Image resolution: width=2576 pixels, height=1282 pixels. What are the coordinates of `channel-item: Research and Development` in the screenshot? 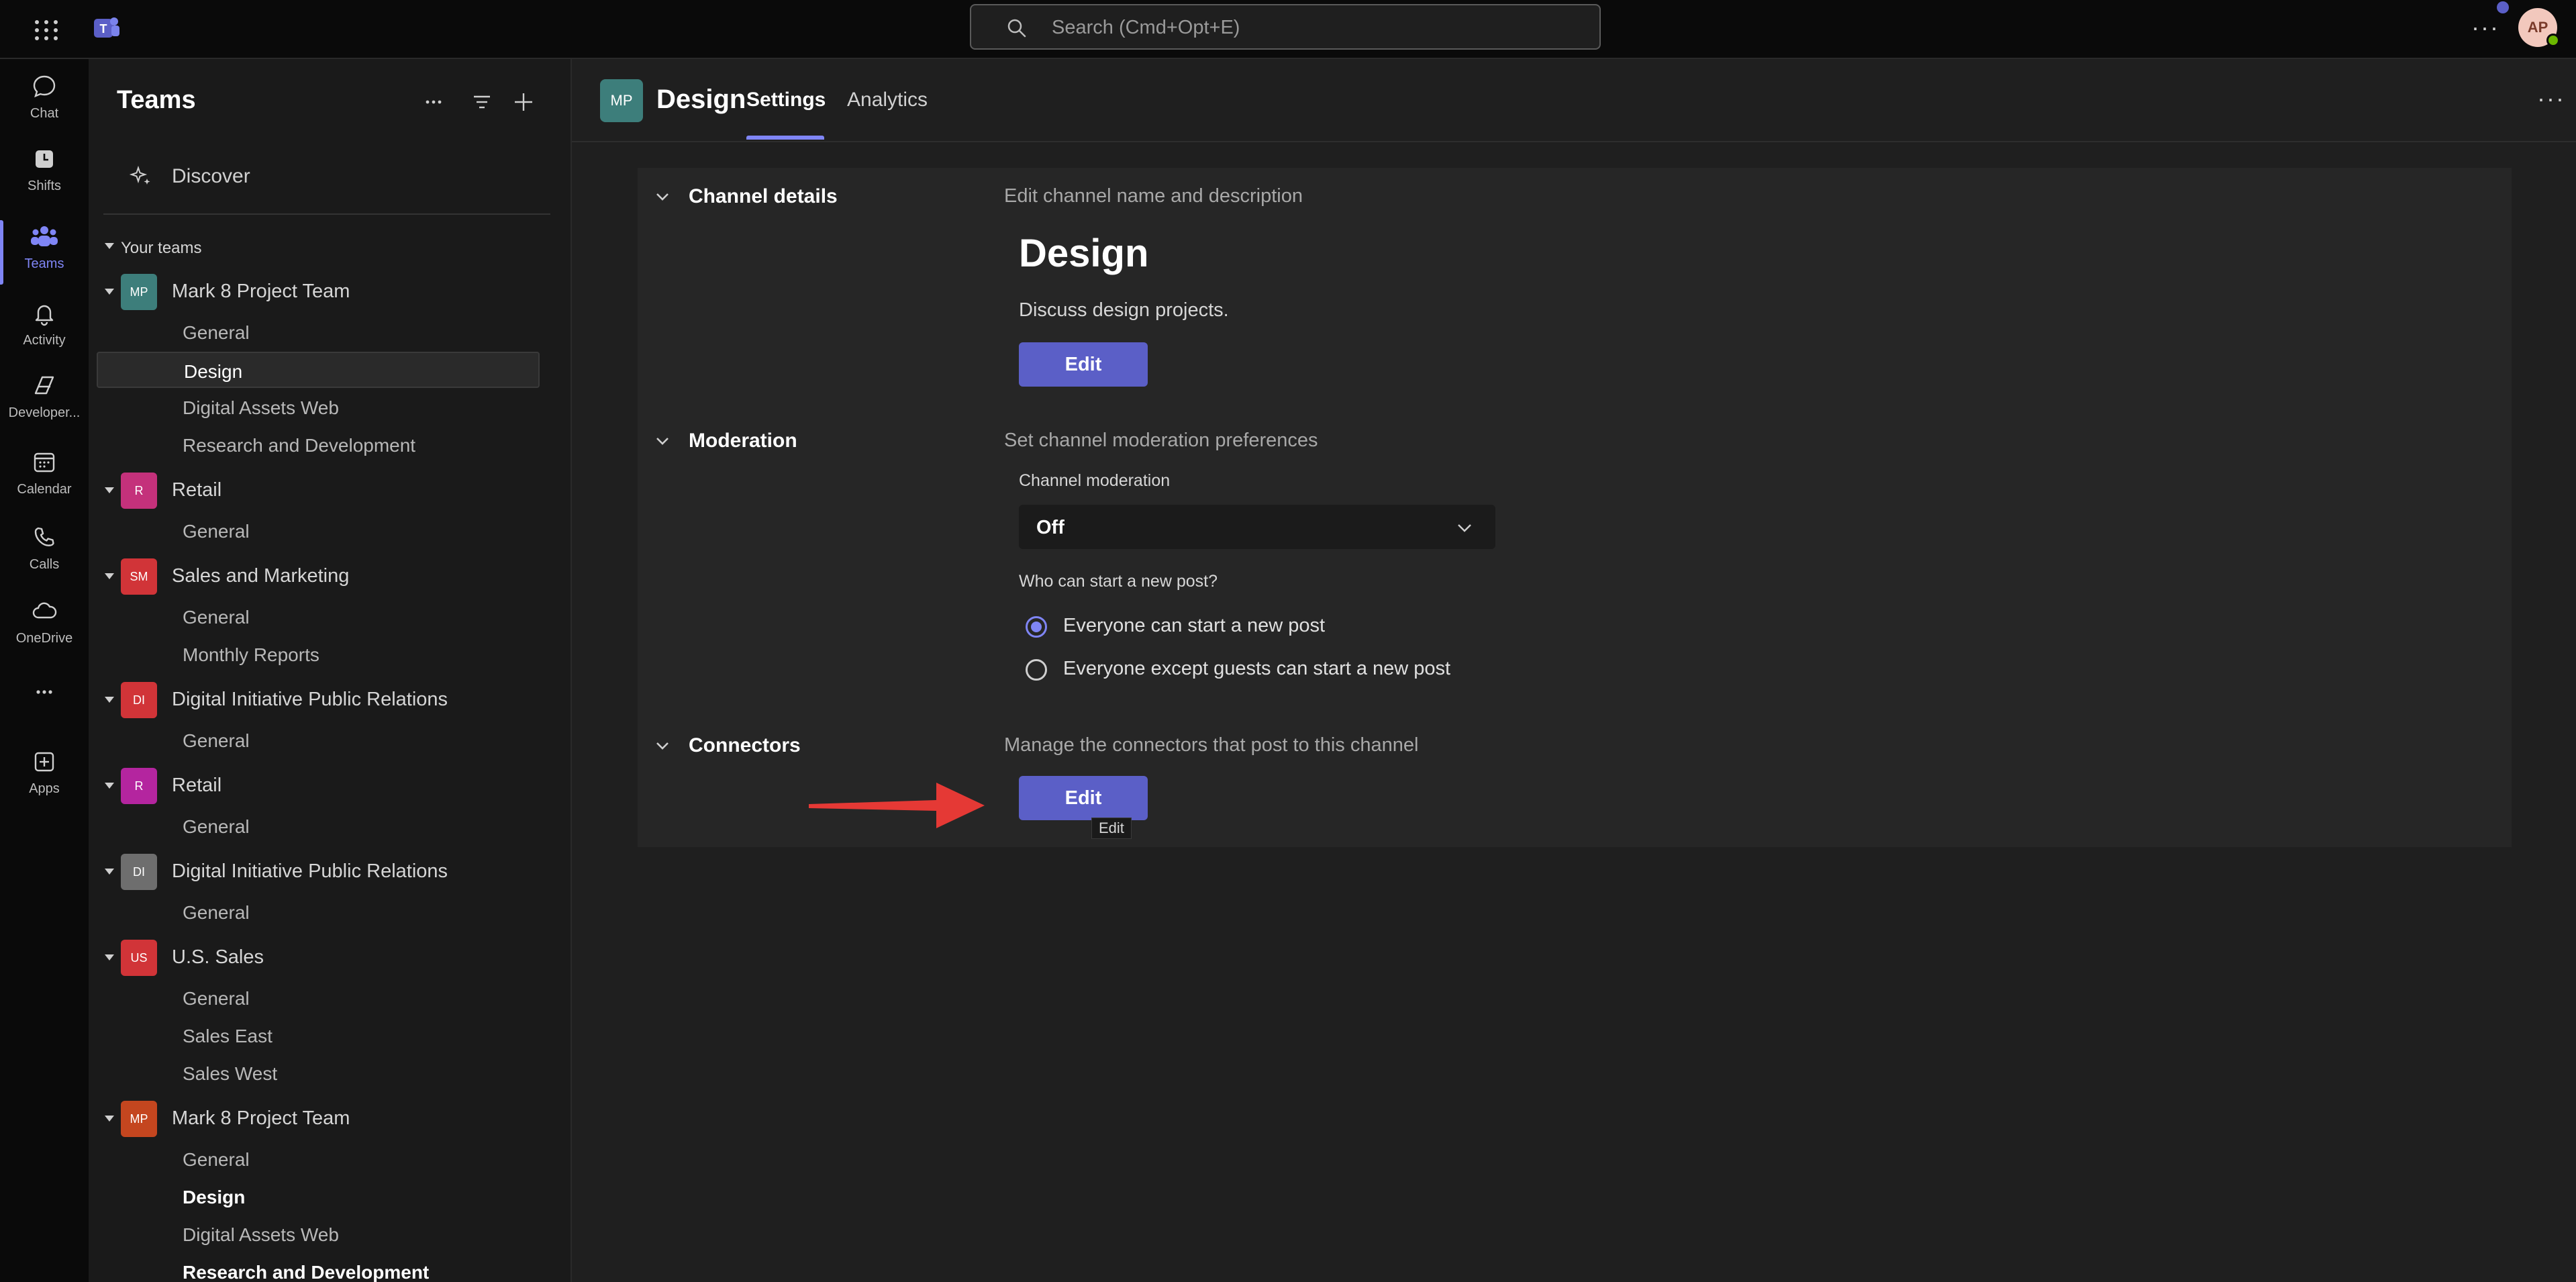 It's located at (318, 445).